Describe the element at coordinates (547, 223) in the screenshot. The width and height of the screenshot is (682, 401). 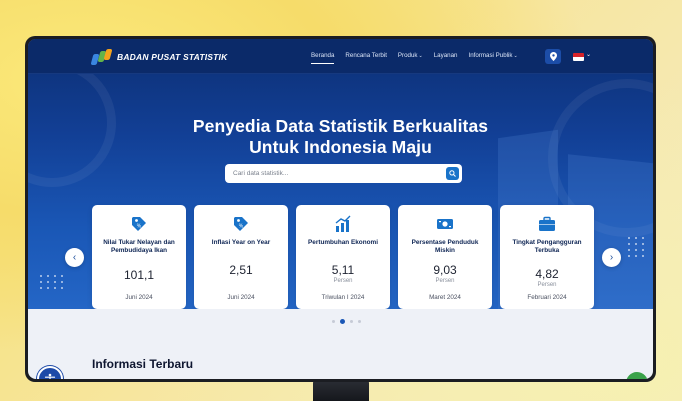
I see `briefcase-icon` at that location.